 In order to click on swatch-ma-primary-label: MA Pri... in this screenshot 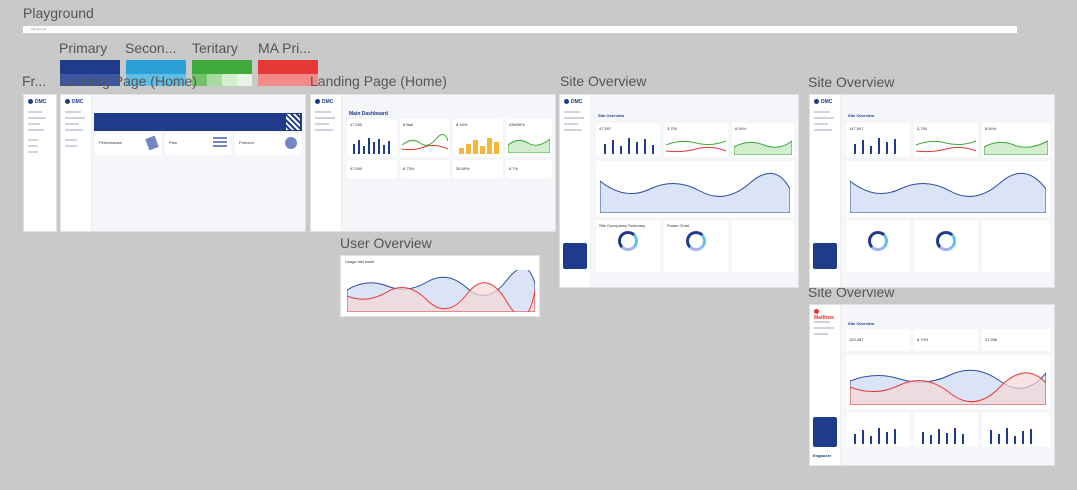, I will do `click(284, 48)`.